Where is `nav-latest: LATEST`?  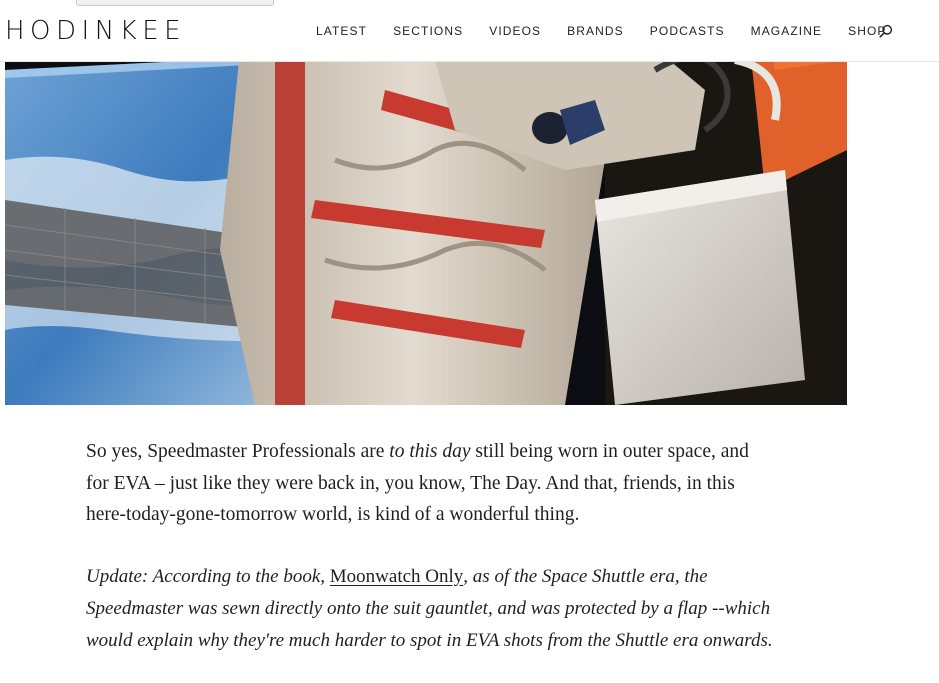
nav-latest: LATEST is located at coordinates (341, 31).